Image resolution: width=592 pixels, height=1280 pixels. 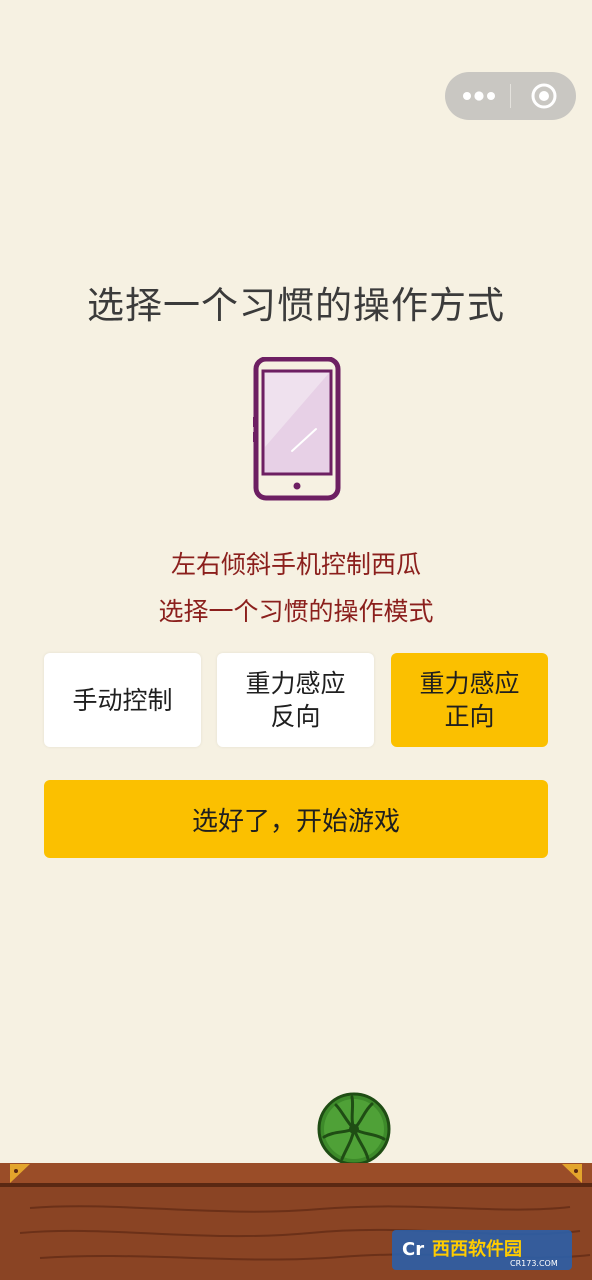 What do you see at coordinates (296, 305) in the screenshot?
I see `page-title: 选择一个习惯的操作方式` at bounding box center [296, 305].